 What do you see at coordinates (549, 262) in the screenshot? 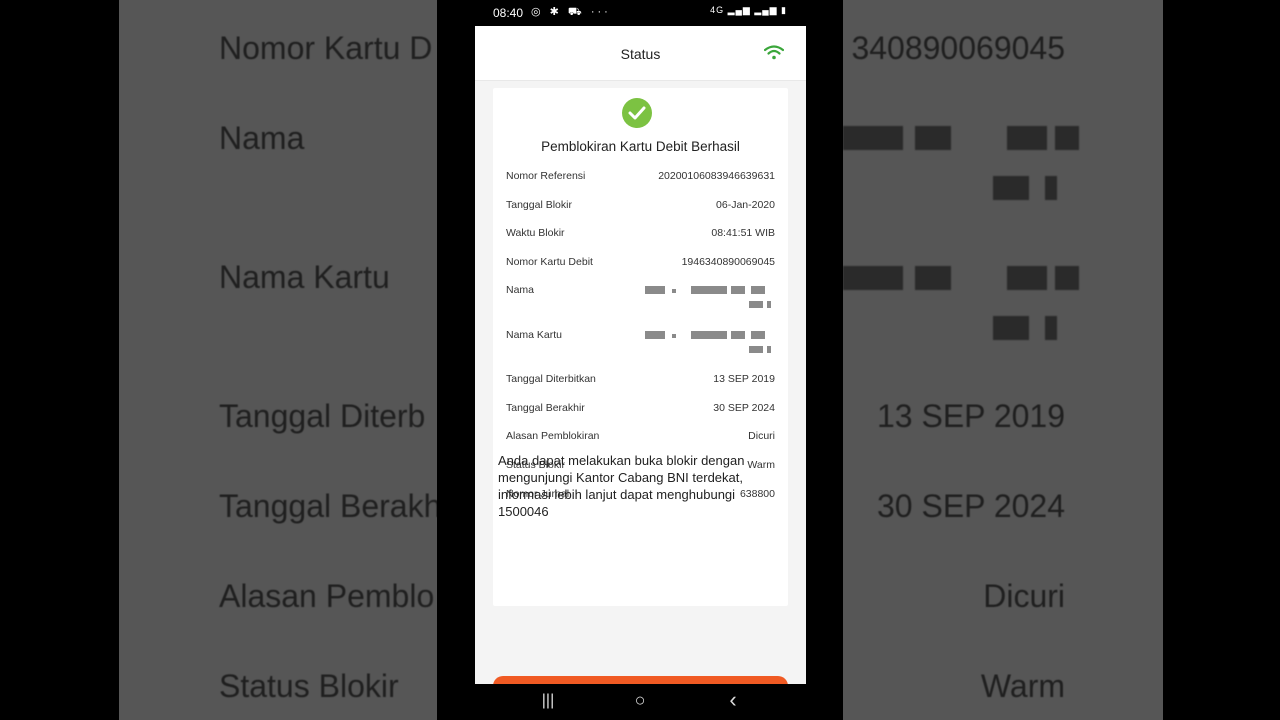
I see `row-label: Nomor Kartu Debit` at bounding box center [549, 262].